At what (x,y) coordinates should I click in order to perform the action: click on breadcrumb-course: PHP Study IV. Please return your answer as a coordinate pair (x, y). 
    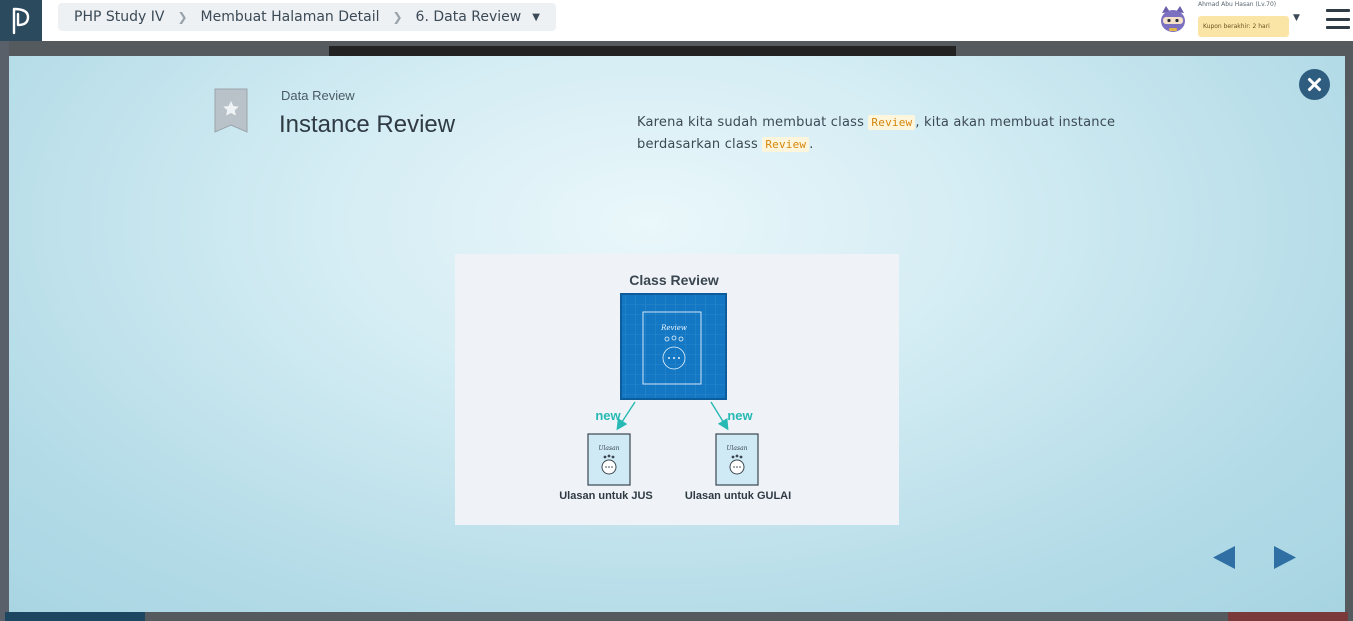
    Looking at the image, I should click on (119, 17).